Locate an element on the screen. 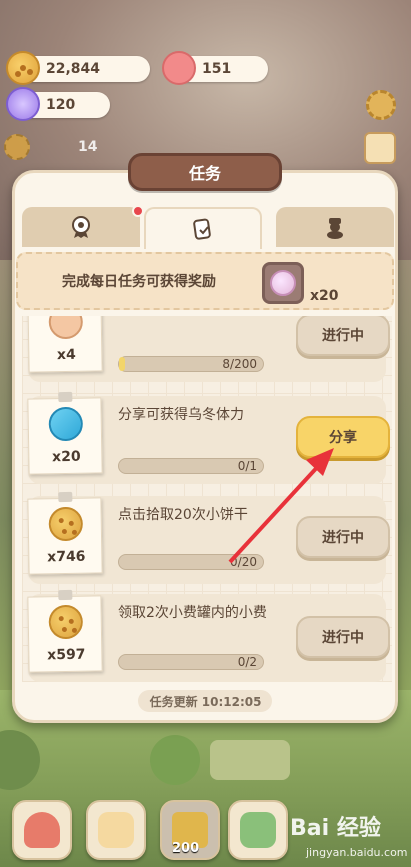 This screenshot has width=411, height=867. task-desc: 领取2次小费罐内的小费 is located at coordinates (192, 613).